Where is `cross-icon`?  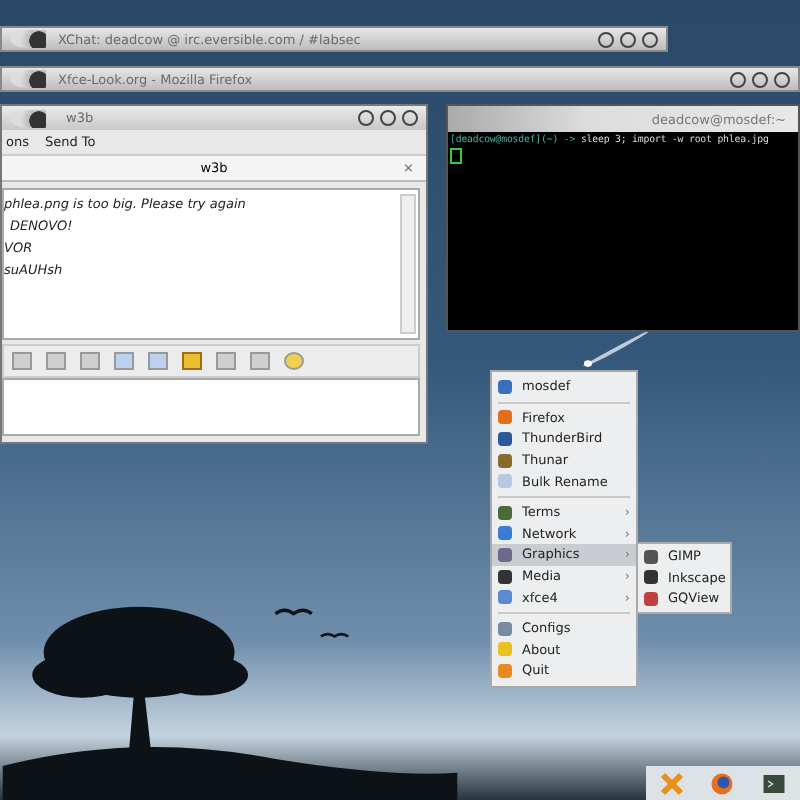 cross-icon is located at coordinates (671, 783).